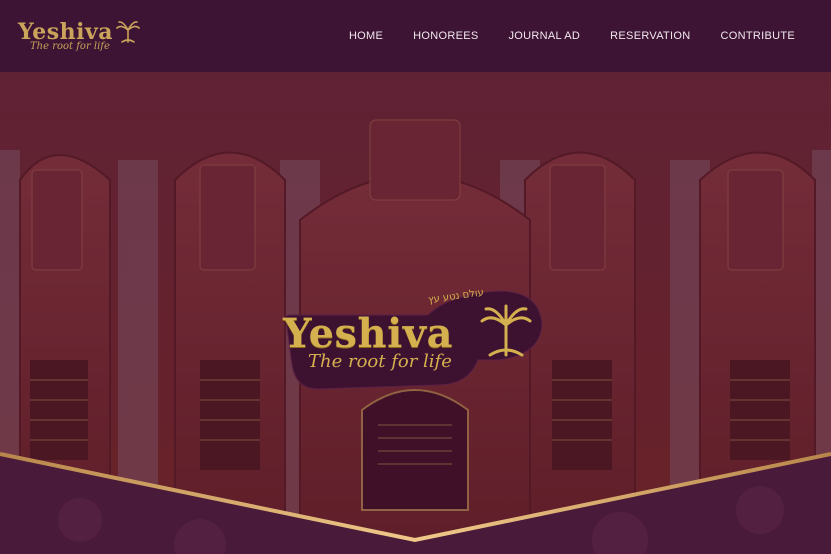 The width and height of the screenshot is (831, 554). I want to click on hero-logo-wordmark: Yeshiva, so click(368, 333).